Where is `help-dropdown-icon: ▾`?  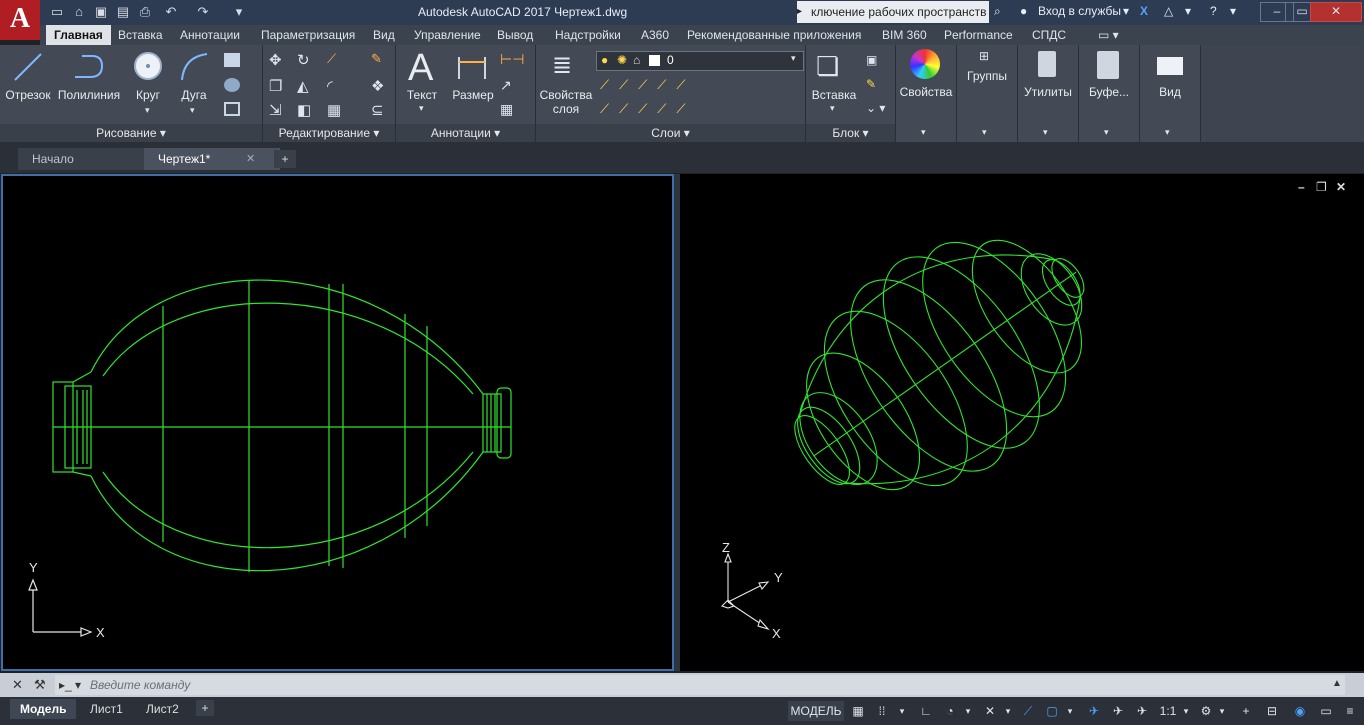
help-dropdown-icon: ▾ is located at coordinates (1233, 11).